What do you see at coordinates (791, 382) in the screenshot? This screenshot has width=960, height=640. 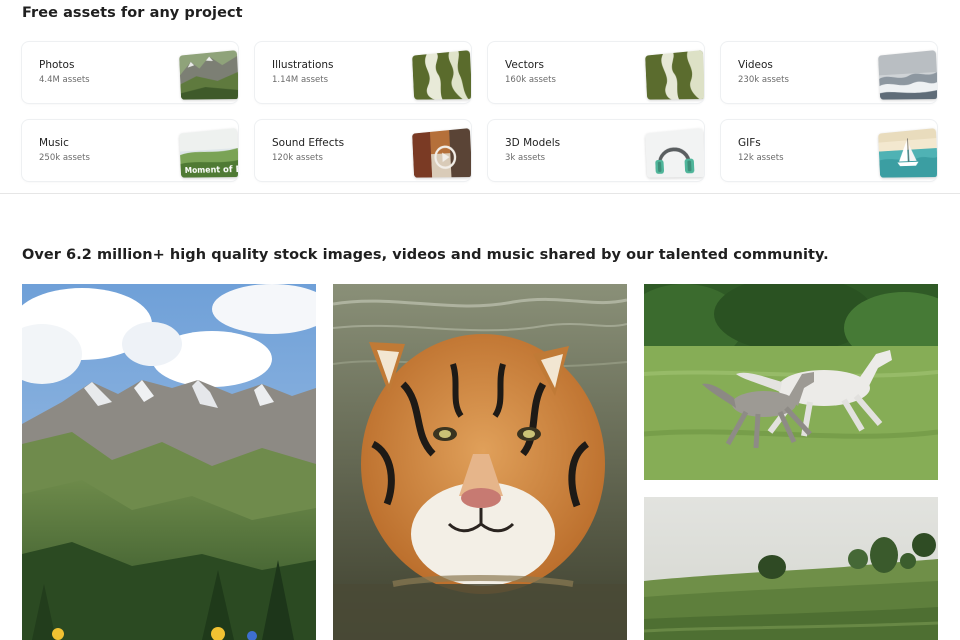 I see `running-horses-photo` at bounding box center [791, 382].